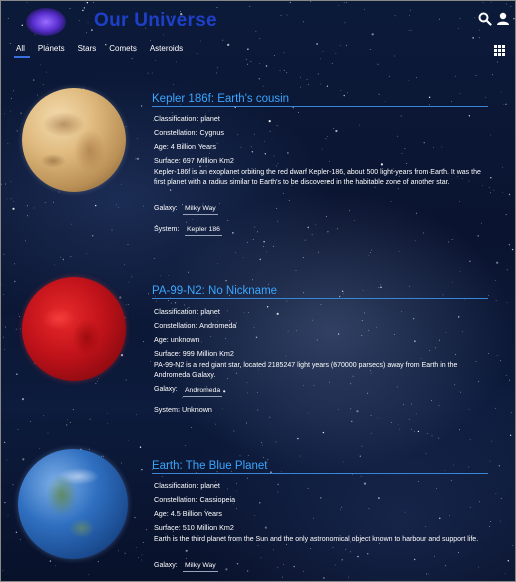  What do you see at coordinates (485, 20) in the screenshot?
I see `search-icon` at bounding box center [485, 20].